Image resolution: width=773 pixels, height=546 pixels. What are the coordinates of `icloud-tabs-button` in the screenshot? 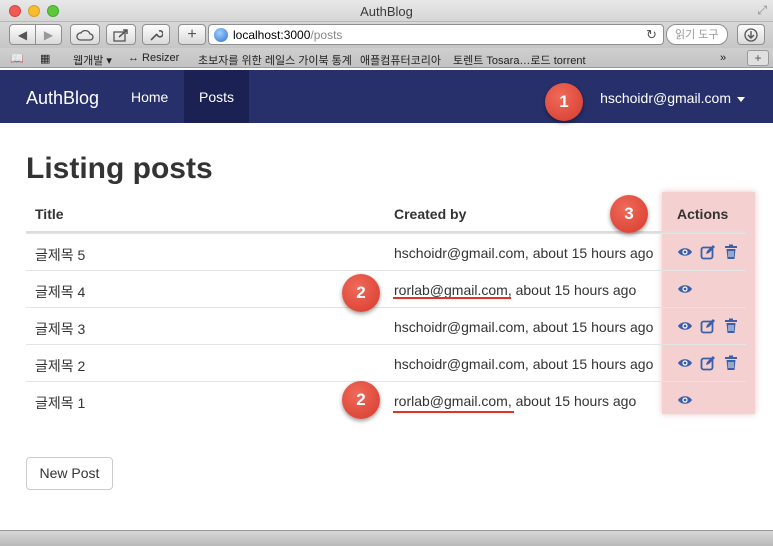 It's located at (85, 34).